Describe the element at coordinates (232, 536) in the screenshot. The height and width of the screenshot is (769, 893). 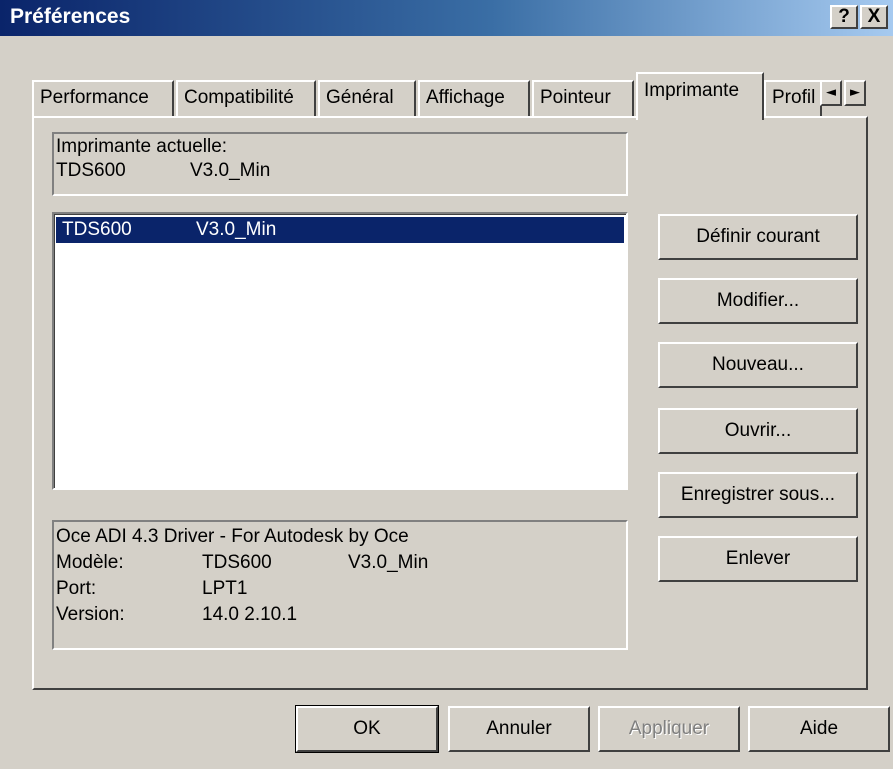
I see `driver-description: Oce ADI 4.3 Driver - For Autodesk by Oce` at that location.